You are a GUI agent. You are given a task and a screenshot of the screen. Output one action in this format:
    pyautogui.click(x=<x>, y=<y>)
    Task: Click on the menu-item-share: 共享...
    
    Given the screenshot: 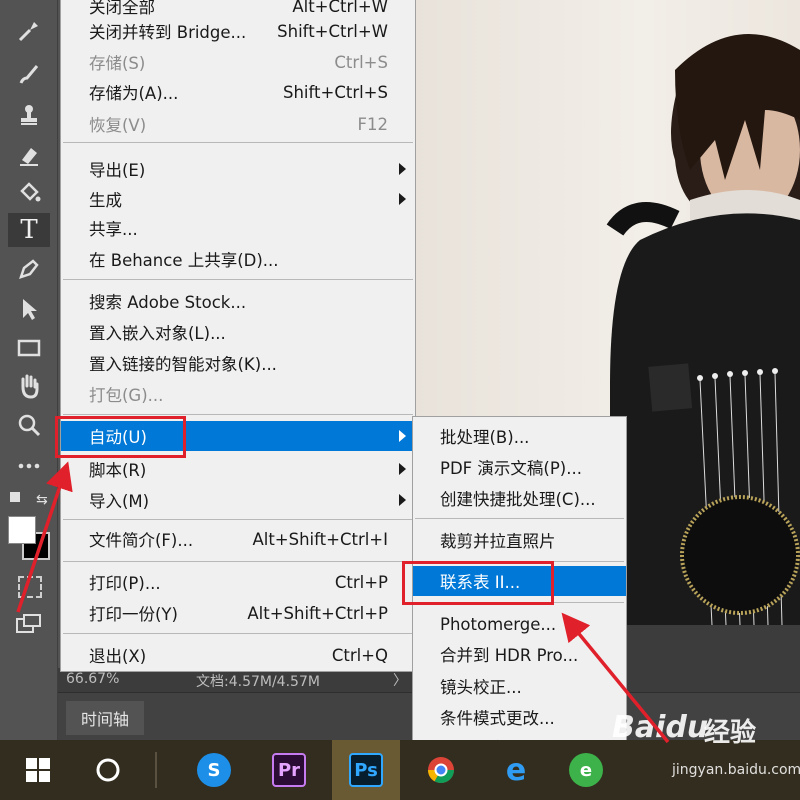 What is the action you would take?
    pyautogui.click(x=238, y=228)
    